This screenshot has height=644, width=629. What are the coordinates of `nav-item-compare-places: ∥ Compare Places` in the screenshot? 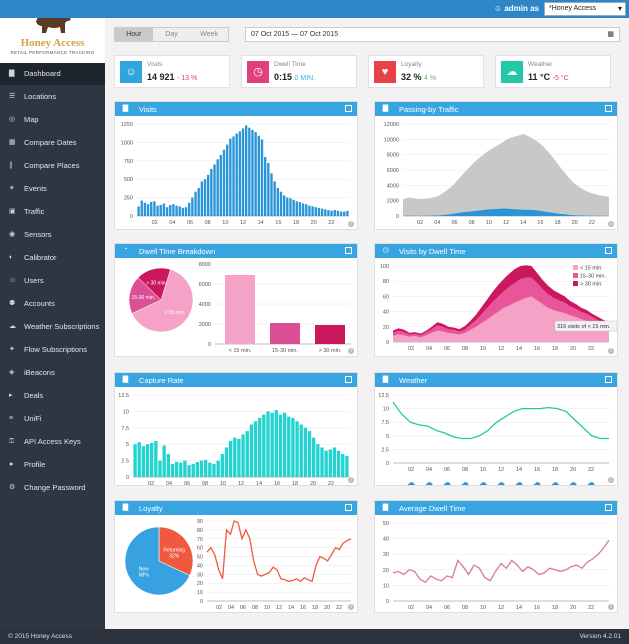 It's located at (52, 166).